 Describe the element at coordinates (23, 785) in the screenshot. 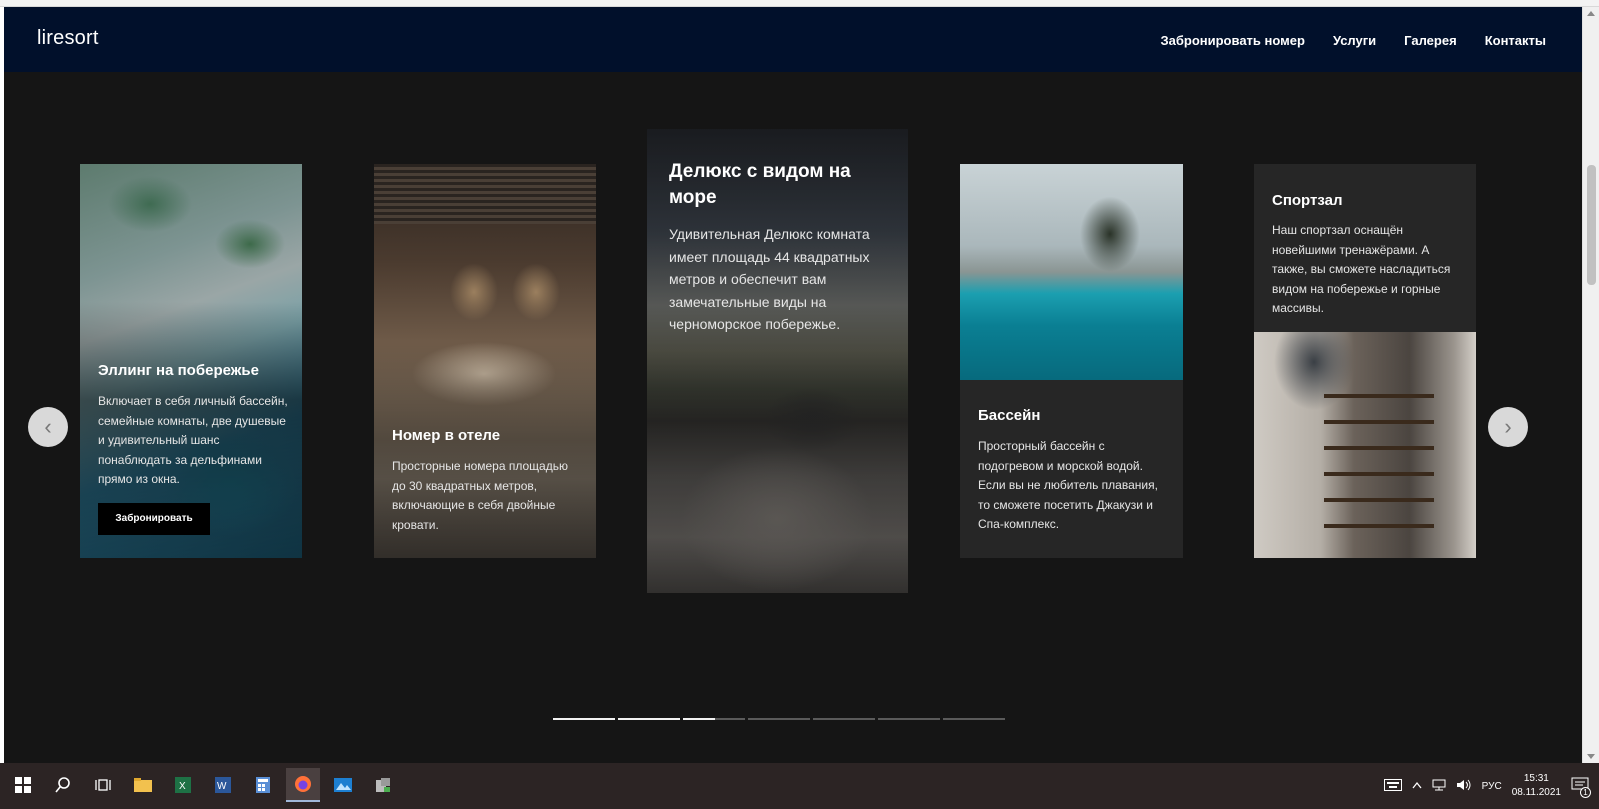

I see `windows-start-icon` at that location.